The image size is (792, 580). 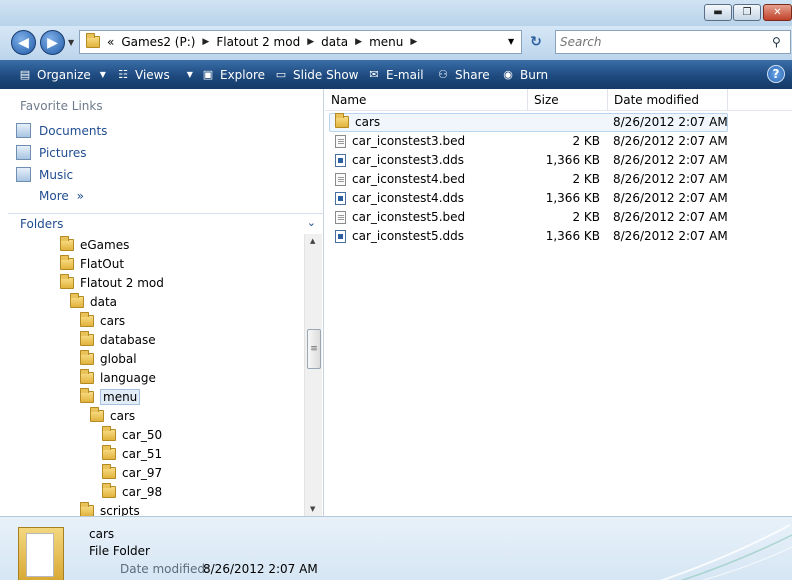 I want to click on recent-pages-dropdown-icon: ▼, so click(x=71, y=42).